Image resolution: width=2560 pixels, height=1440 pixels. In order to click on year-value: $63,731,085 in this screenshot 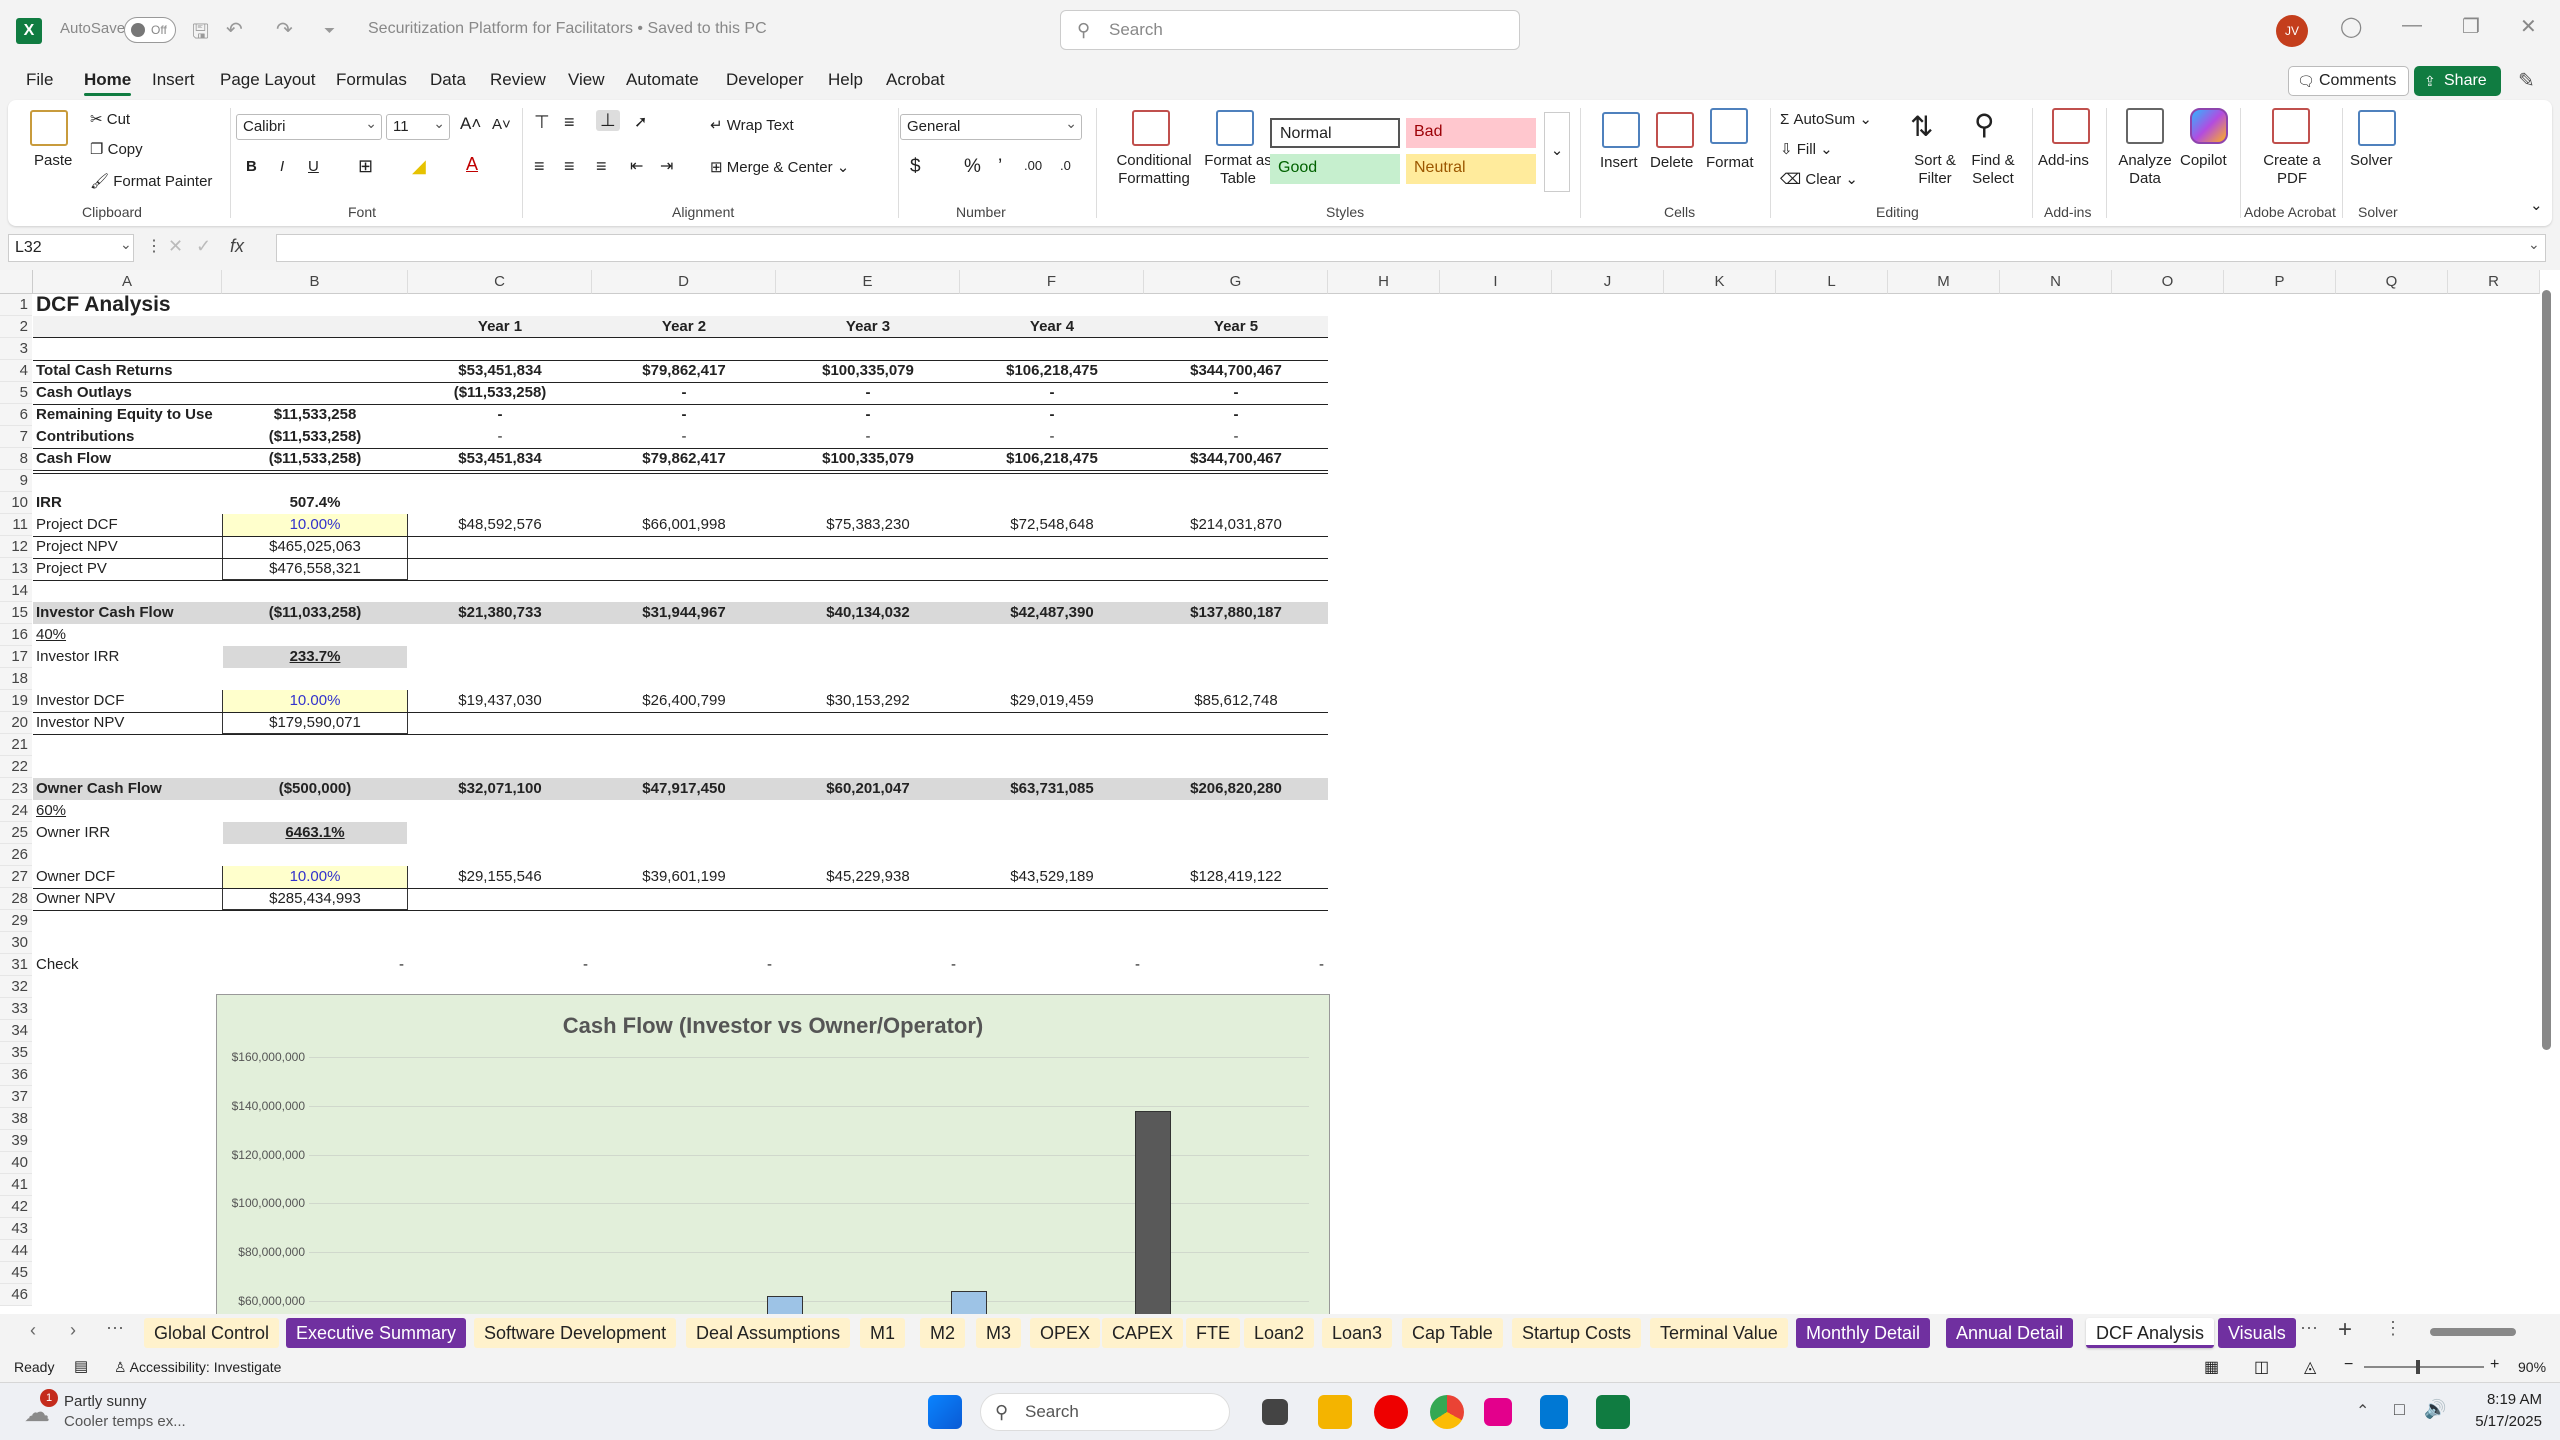, I will do `click(1052, 789)`.